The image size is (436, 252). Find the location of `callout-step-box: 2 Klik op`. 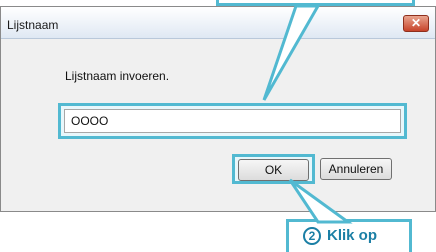

callout-step-box: 2 Klik op is located at coordinates (349, 235).